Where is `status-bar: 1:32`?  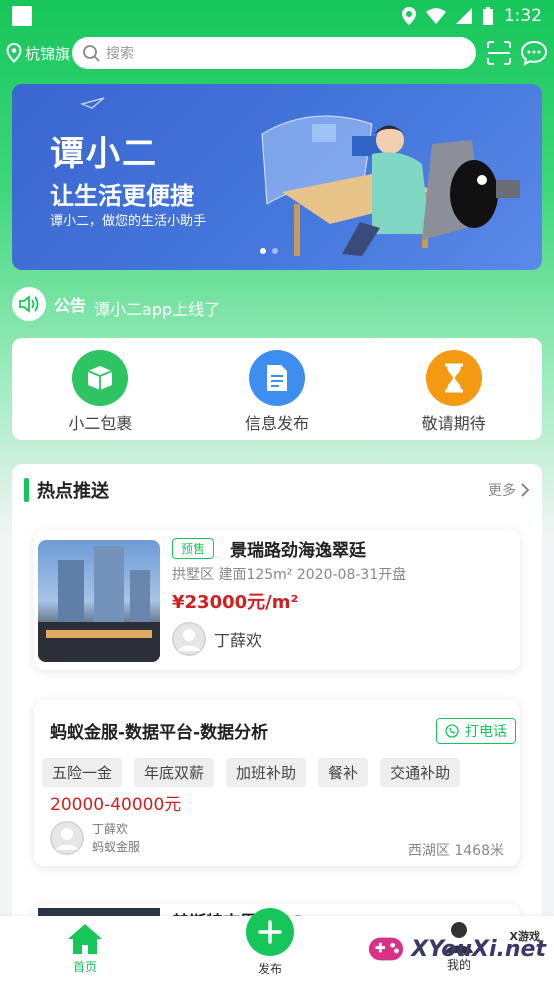 status-bar: 1:32 is located at coordinates (277, 16).